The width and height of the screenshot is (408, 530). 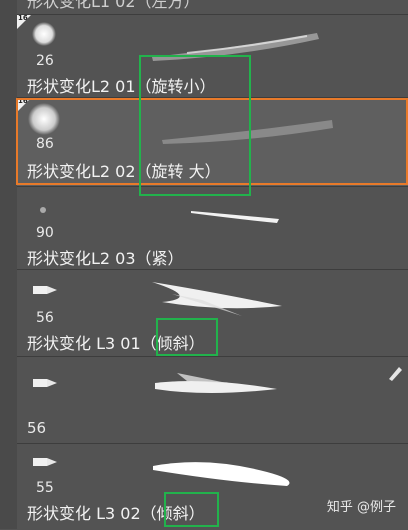 What do you see at coordinates (8, 264) in the screenshot?
I see `panel-gutter` at bounding box center [8, 264].